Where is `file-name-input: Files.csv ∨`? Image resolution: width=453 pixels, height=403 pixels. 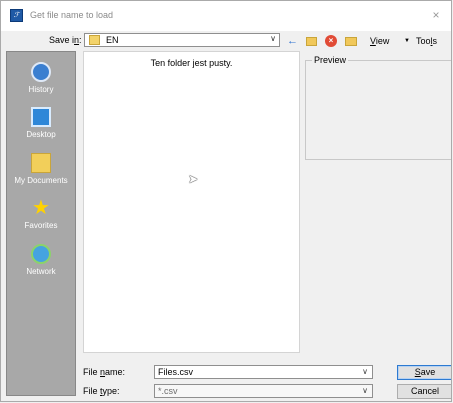 file-name-input: Files.csv ∨ is located at coordinates (263, 372).